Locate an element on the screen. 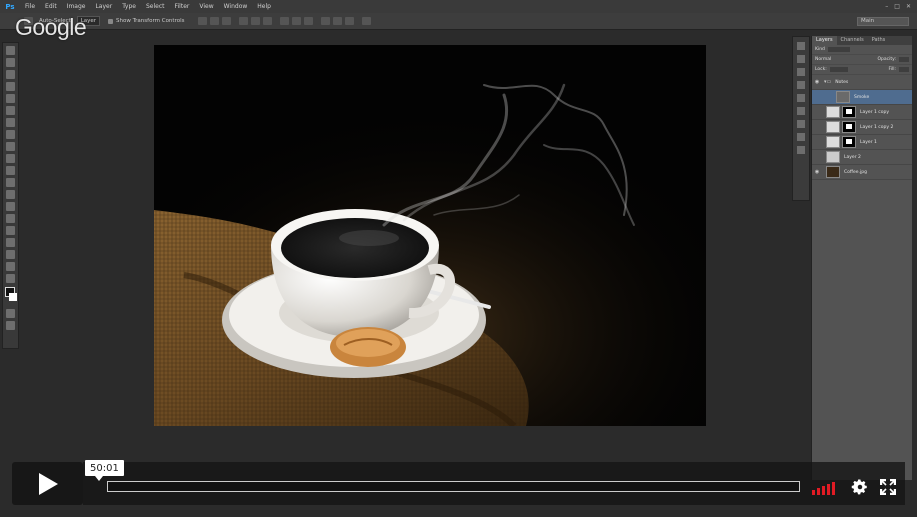 This screenshot has width=917, height=517. menu-filter: Filter is located at coordinates (182, 6).